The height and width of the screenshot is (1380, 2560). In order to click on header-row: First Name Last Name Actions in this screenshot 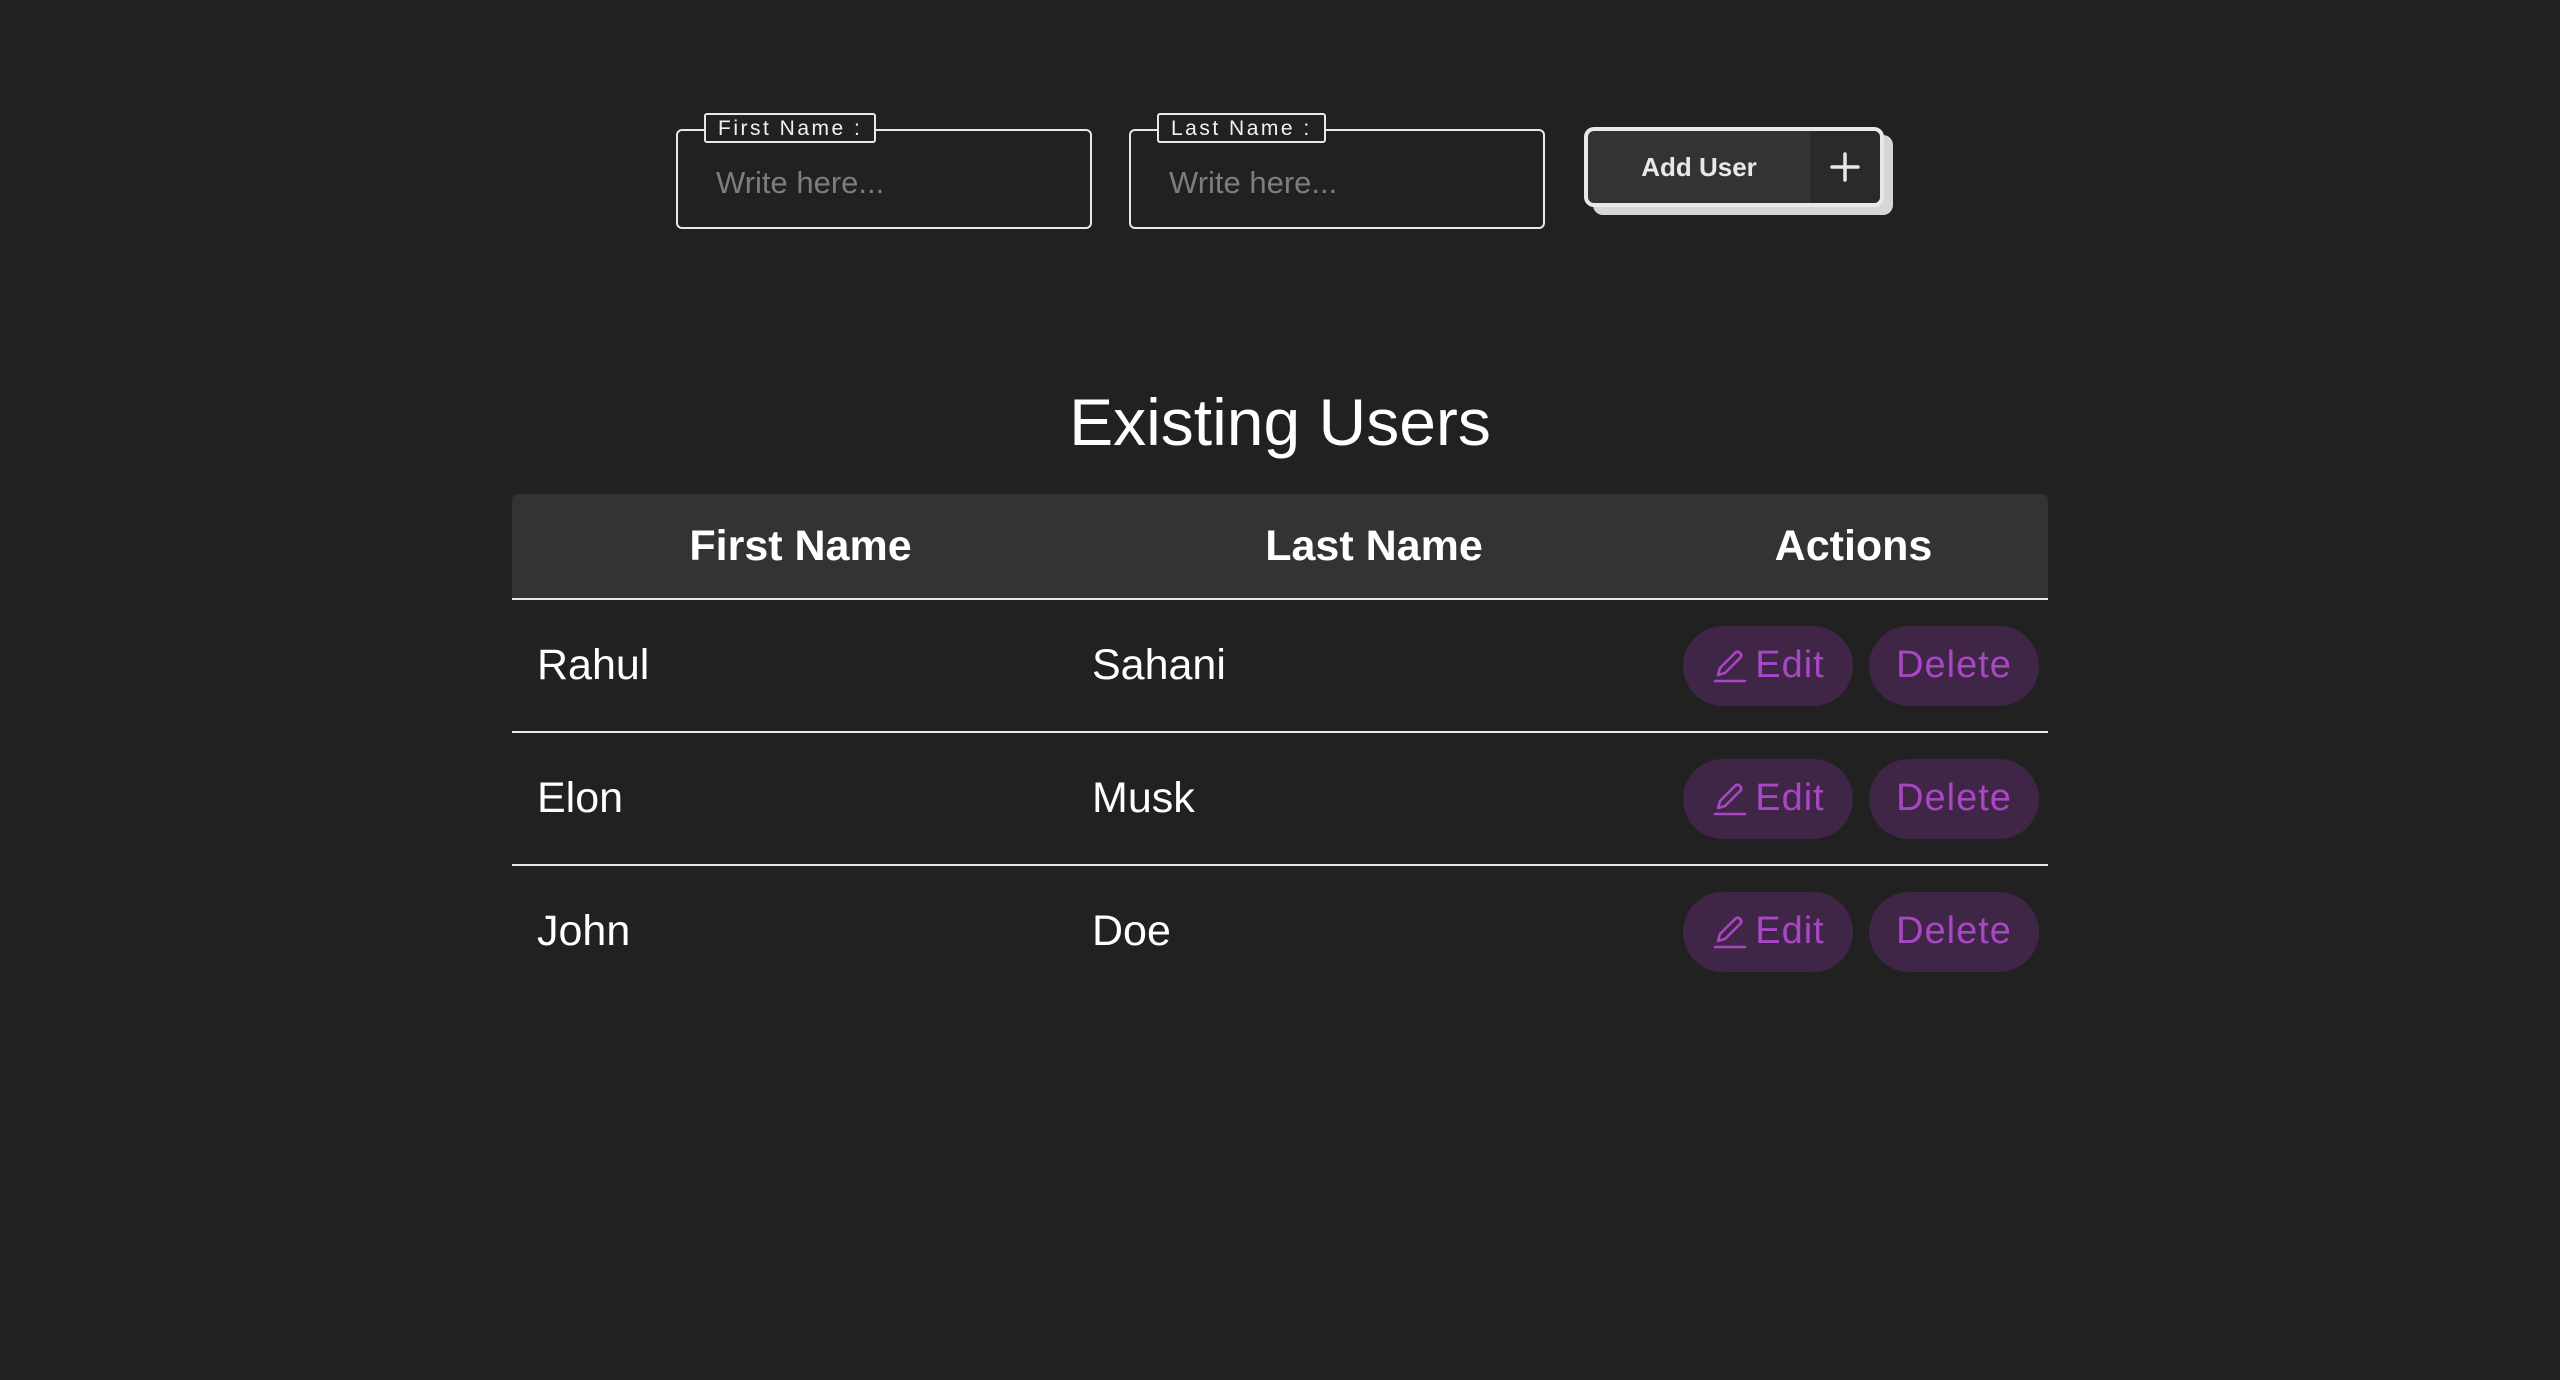, I will do `click(1280, 547)`.